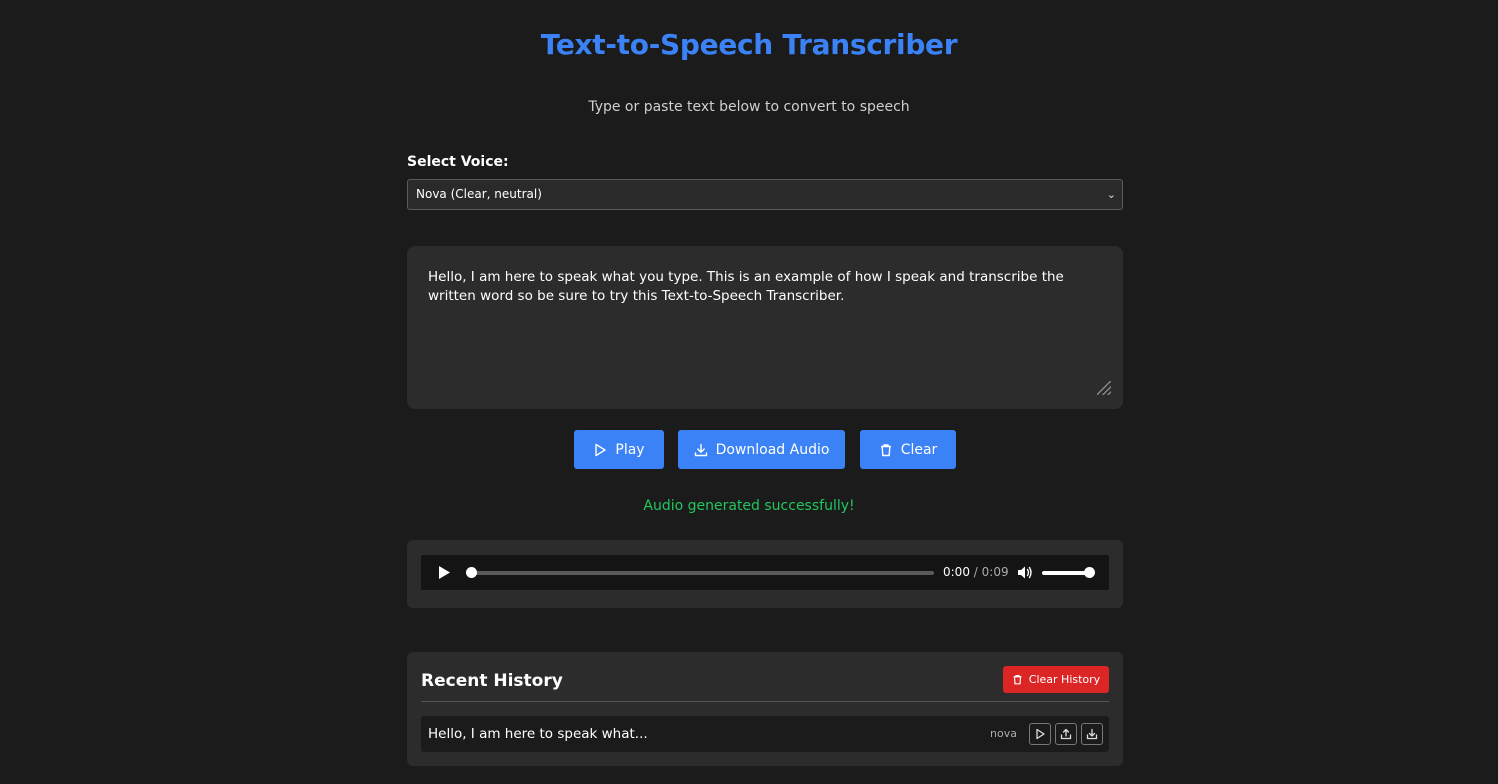  I want to click on audio-panel: 0:00 / 0:09, so click(765, 574).